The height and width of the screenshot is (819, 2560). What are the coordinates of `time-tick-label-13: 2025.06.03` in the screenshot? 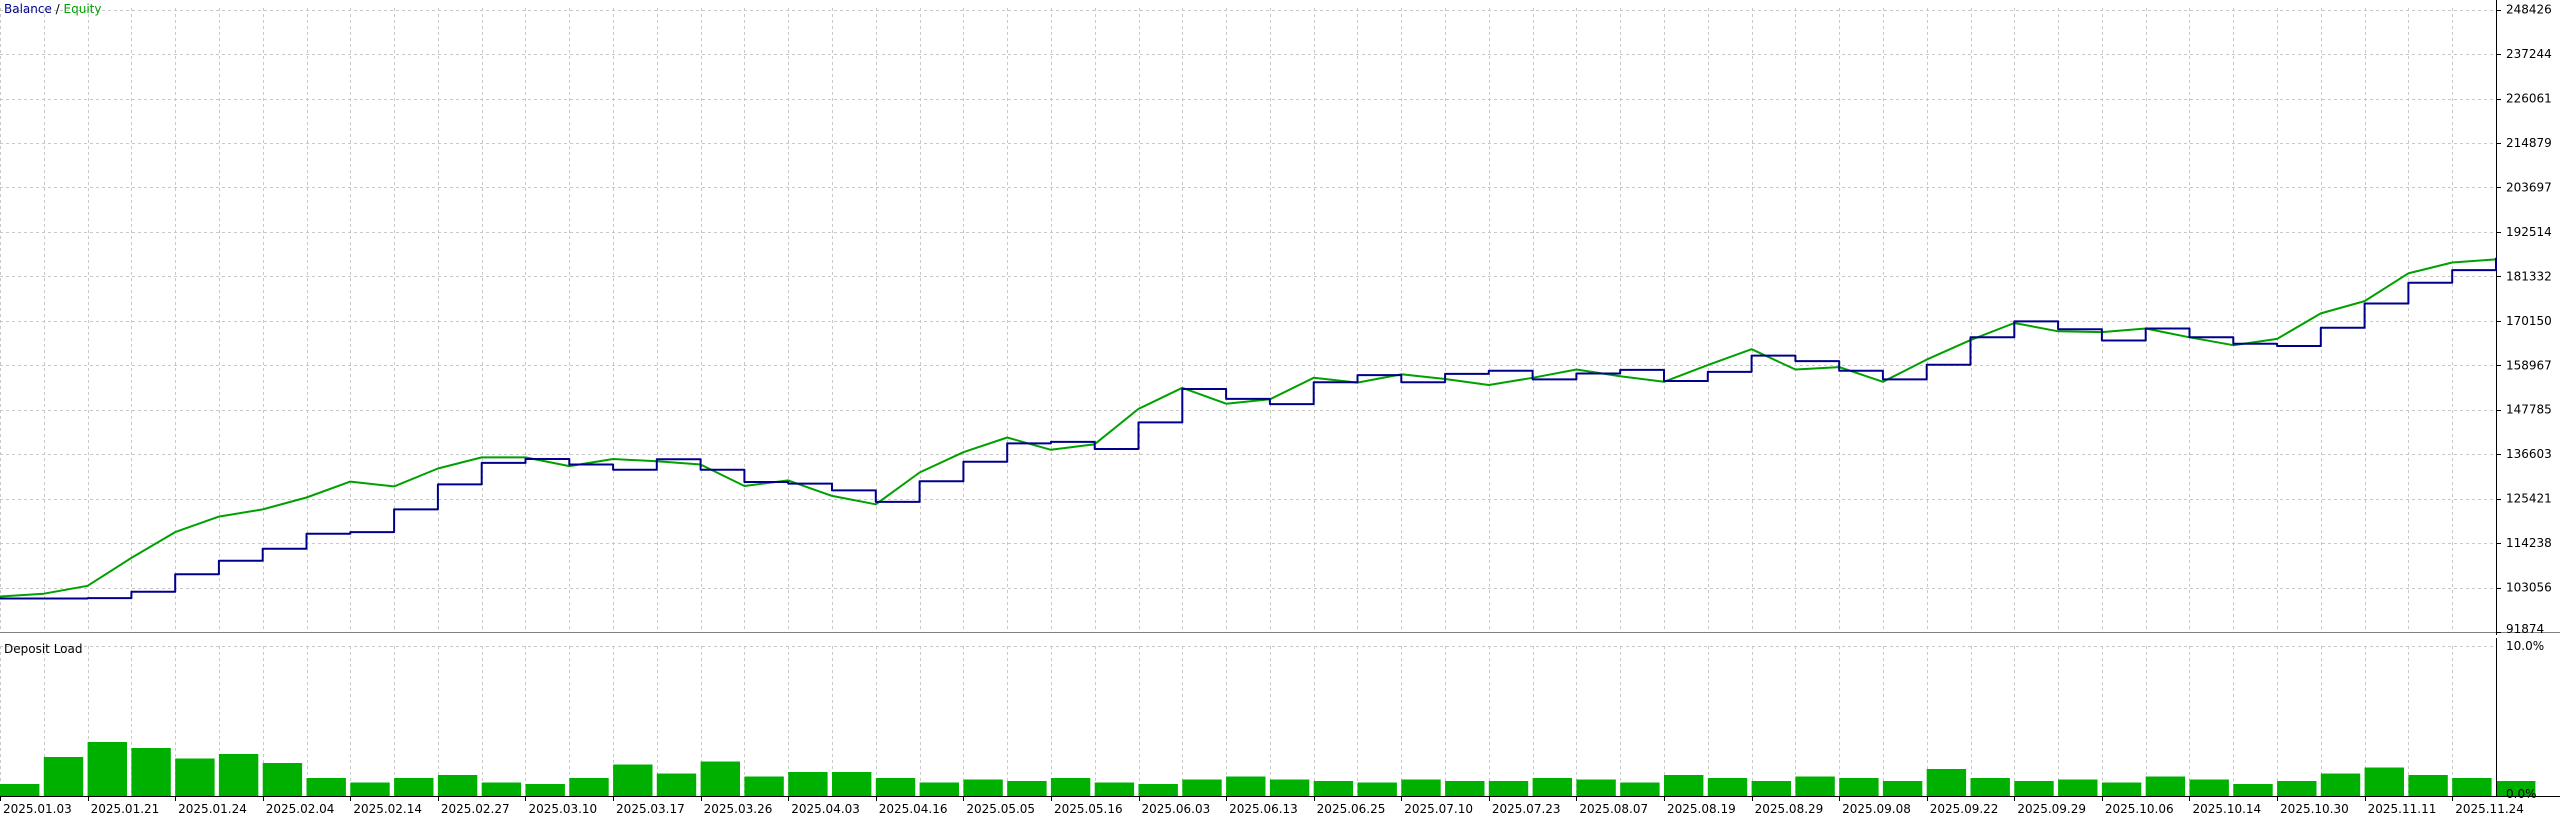 It's located at (1176, 809).